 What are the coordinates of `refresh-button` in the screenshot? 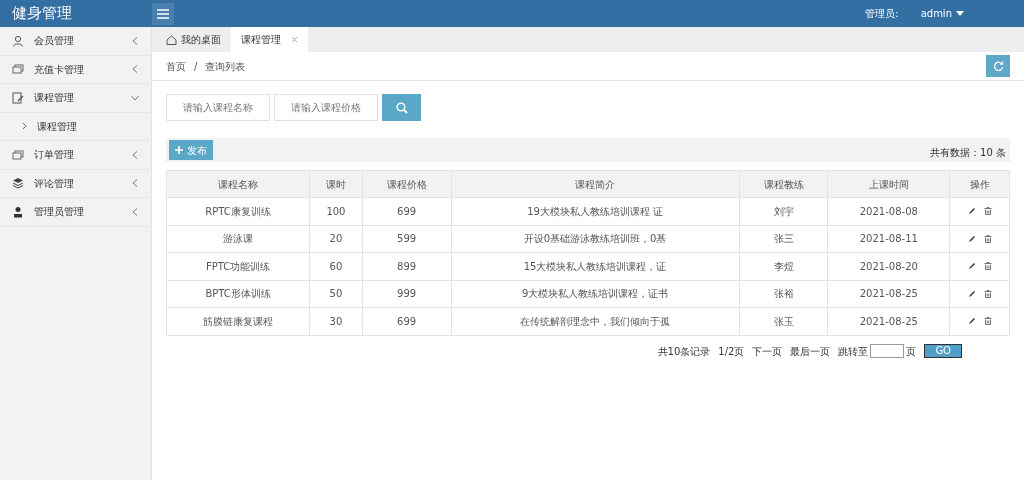 It's located at (998, 66).